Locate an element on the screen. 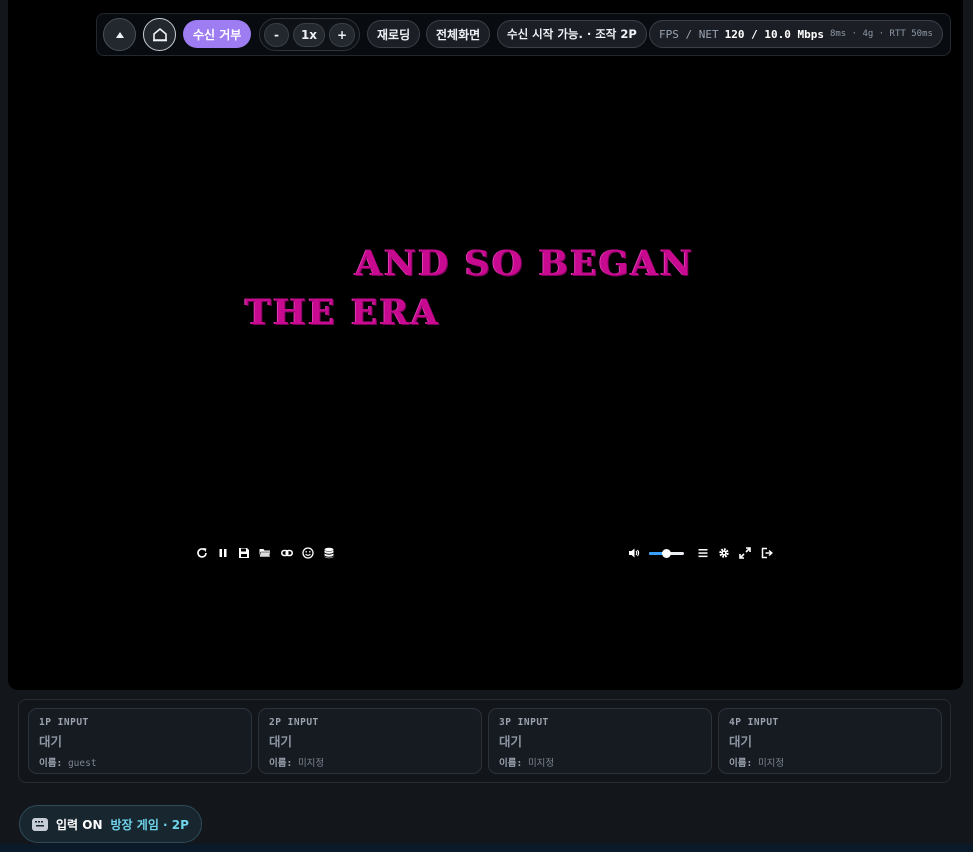 The image size is (973, 852). gear-icon is located at coordinates (724, 553).